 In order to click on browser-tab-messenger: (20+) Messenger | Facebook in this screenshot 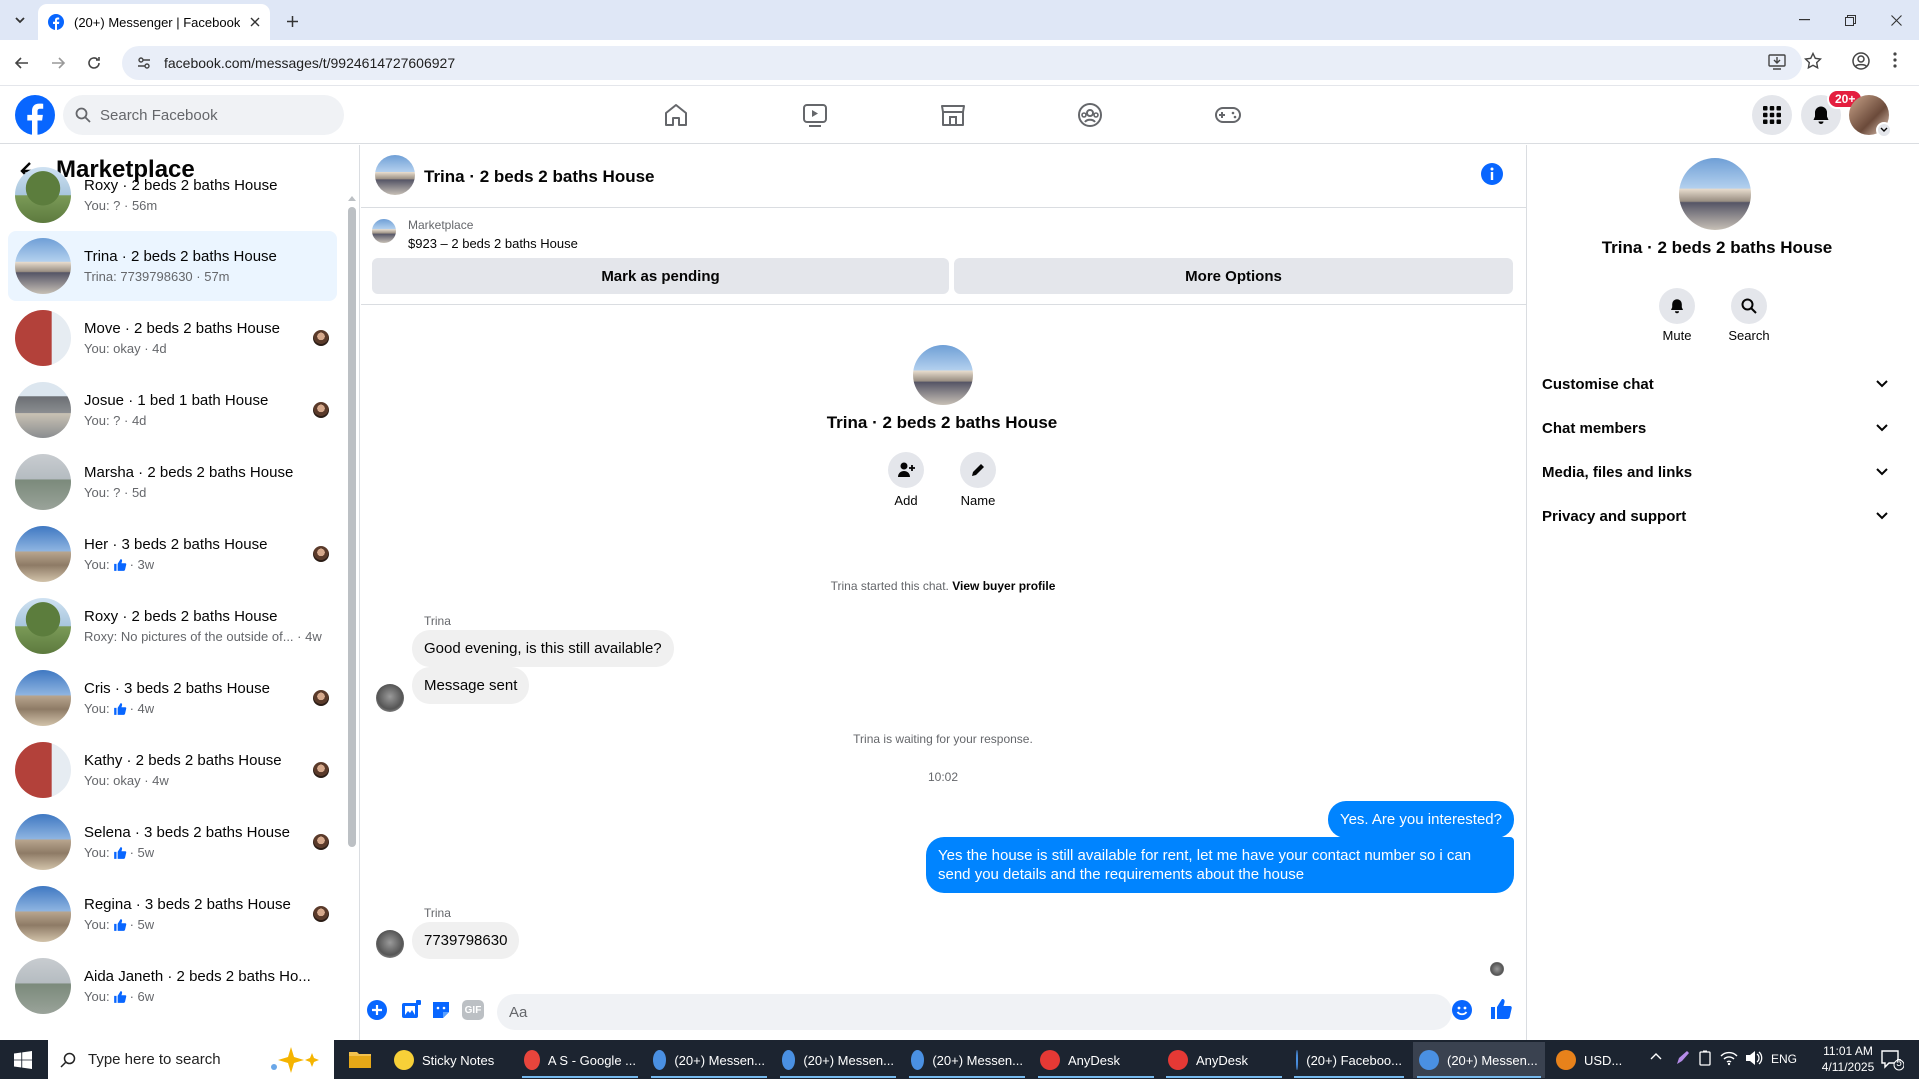, I will do `click(154, 22)`.